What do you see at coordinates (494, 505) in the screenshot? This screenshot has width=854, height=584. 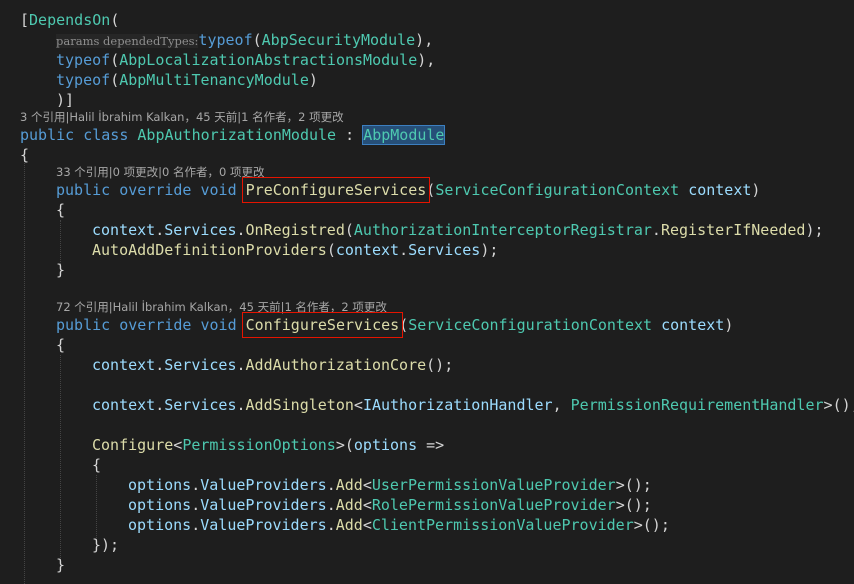 I see `type-reference: RolePermissionValueProvider` at bounding box center [494, 505].